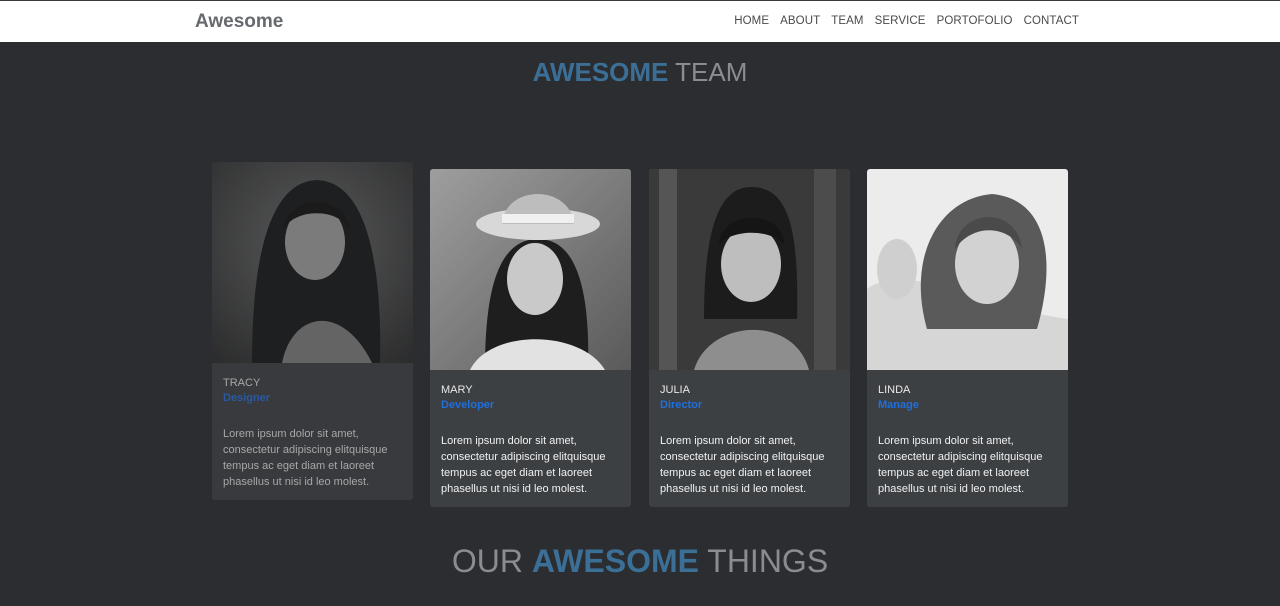  Describe the element at coordinates (242, 383) in the screenshot. I see `member-name: TRACY` at that location.